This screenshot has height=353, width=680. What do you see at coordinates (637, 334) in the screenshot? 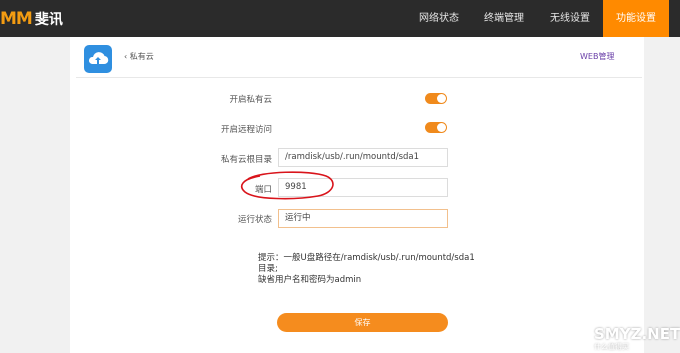
I see `watermark-text: SMYZ.NET` at bounding box center [637, 334].